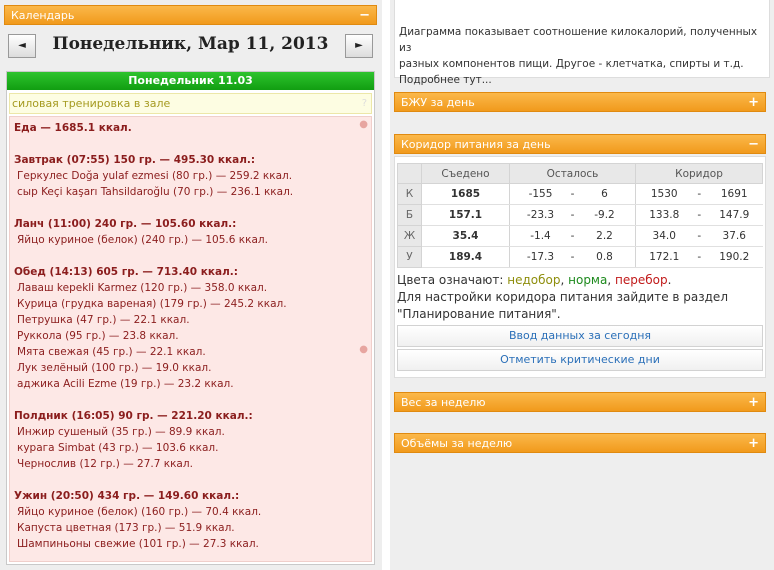 The height and width of the screenshot is (570, 774). I want to click on corridor-title: Коридор питания за день, so click(476, 144).